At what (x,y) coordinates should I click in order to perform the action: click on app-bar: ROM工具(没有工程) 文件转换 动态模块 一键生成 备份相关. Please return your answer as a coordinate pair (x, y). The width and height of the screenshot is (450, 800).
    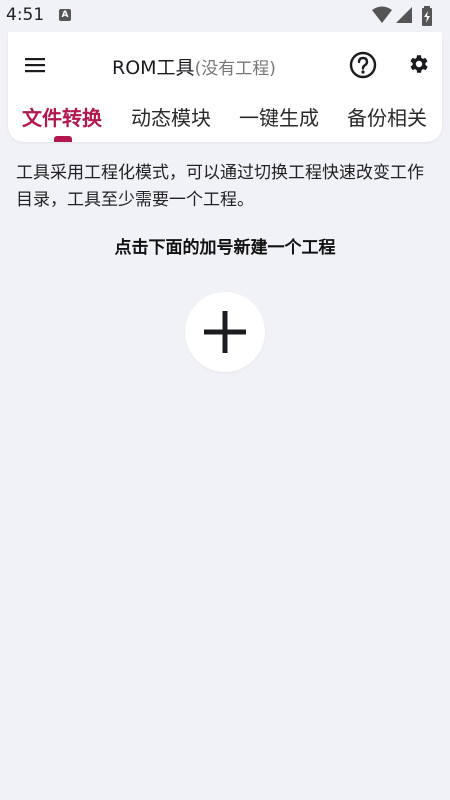
    Looking at the image, I should click on (225, 87).